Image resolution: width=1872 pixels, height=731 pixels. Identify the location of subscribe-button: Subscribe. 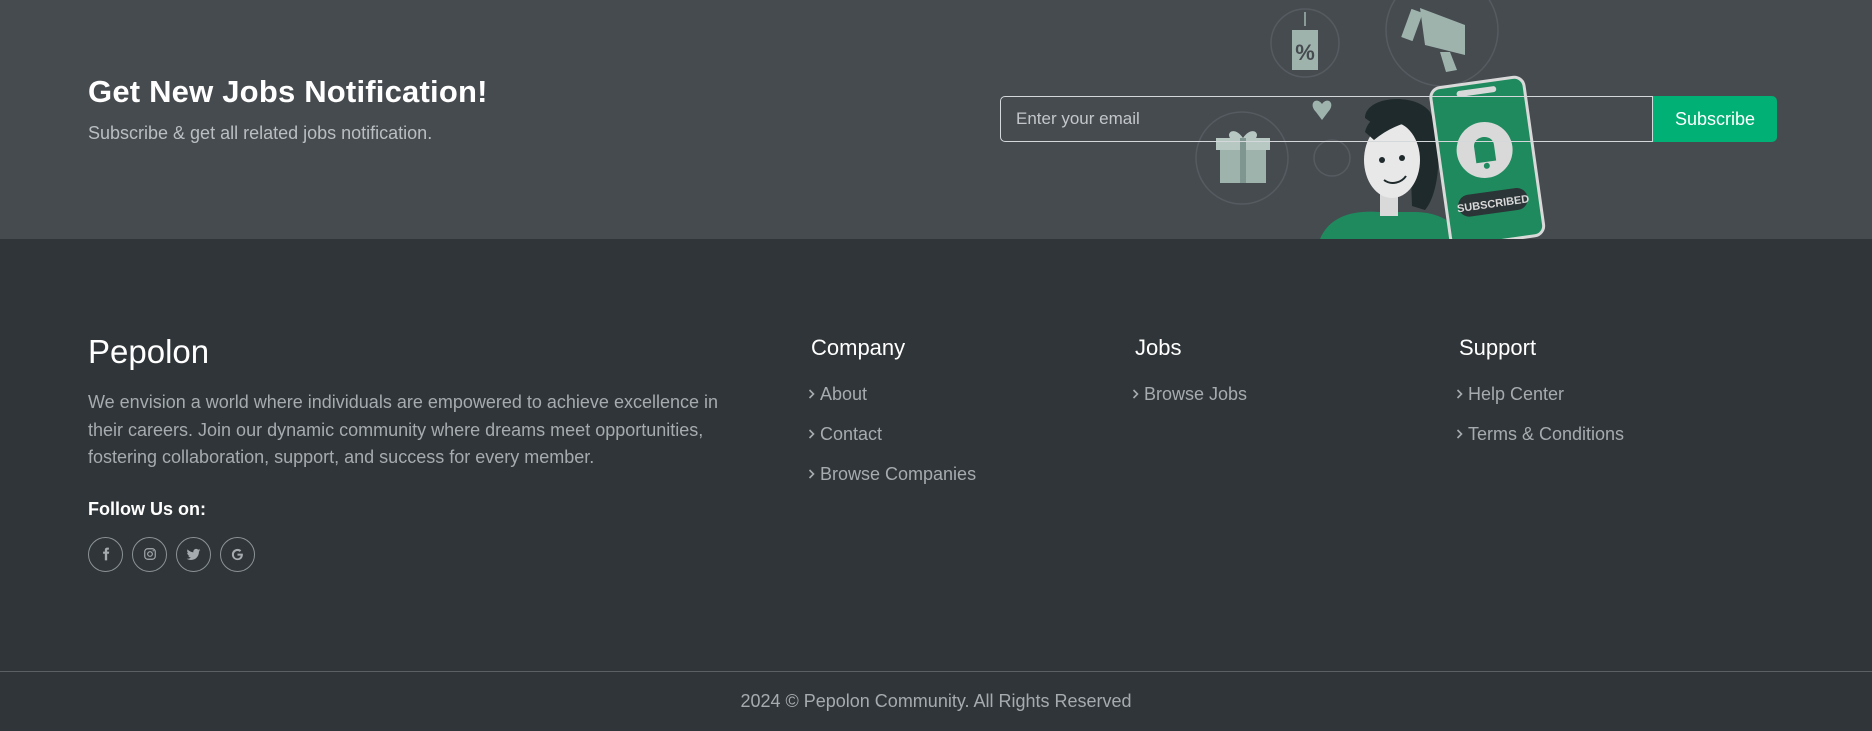
(1715, 119).